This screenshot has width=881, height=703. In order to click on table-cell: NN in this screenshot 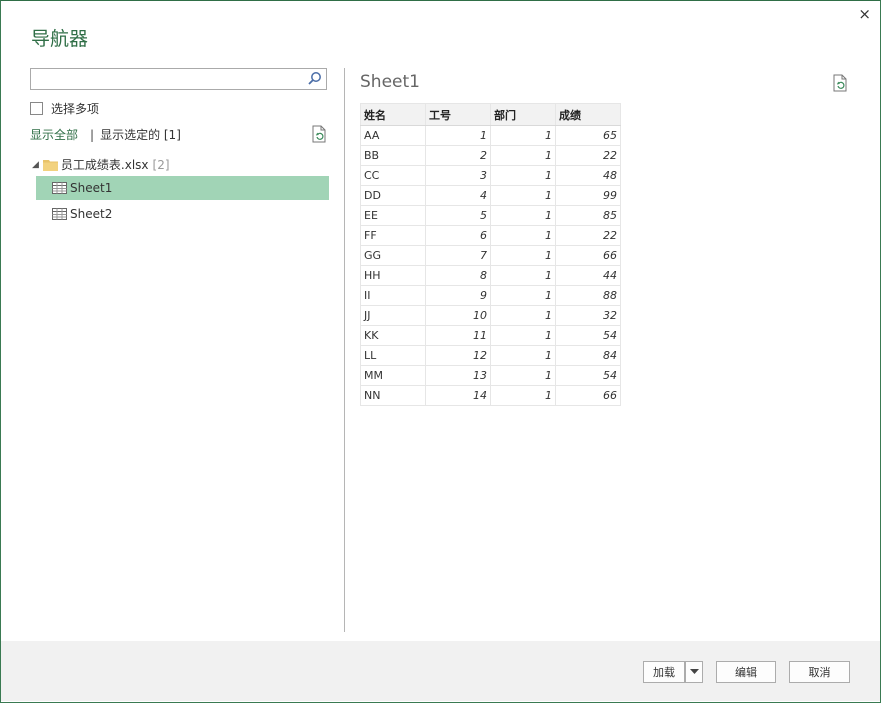, I will do `click(393, 395)`.